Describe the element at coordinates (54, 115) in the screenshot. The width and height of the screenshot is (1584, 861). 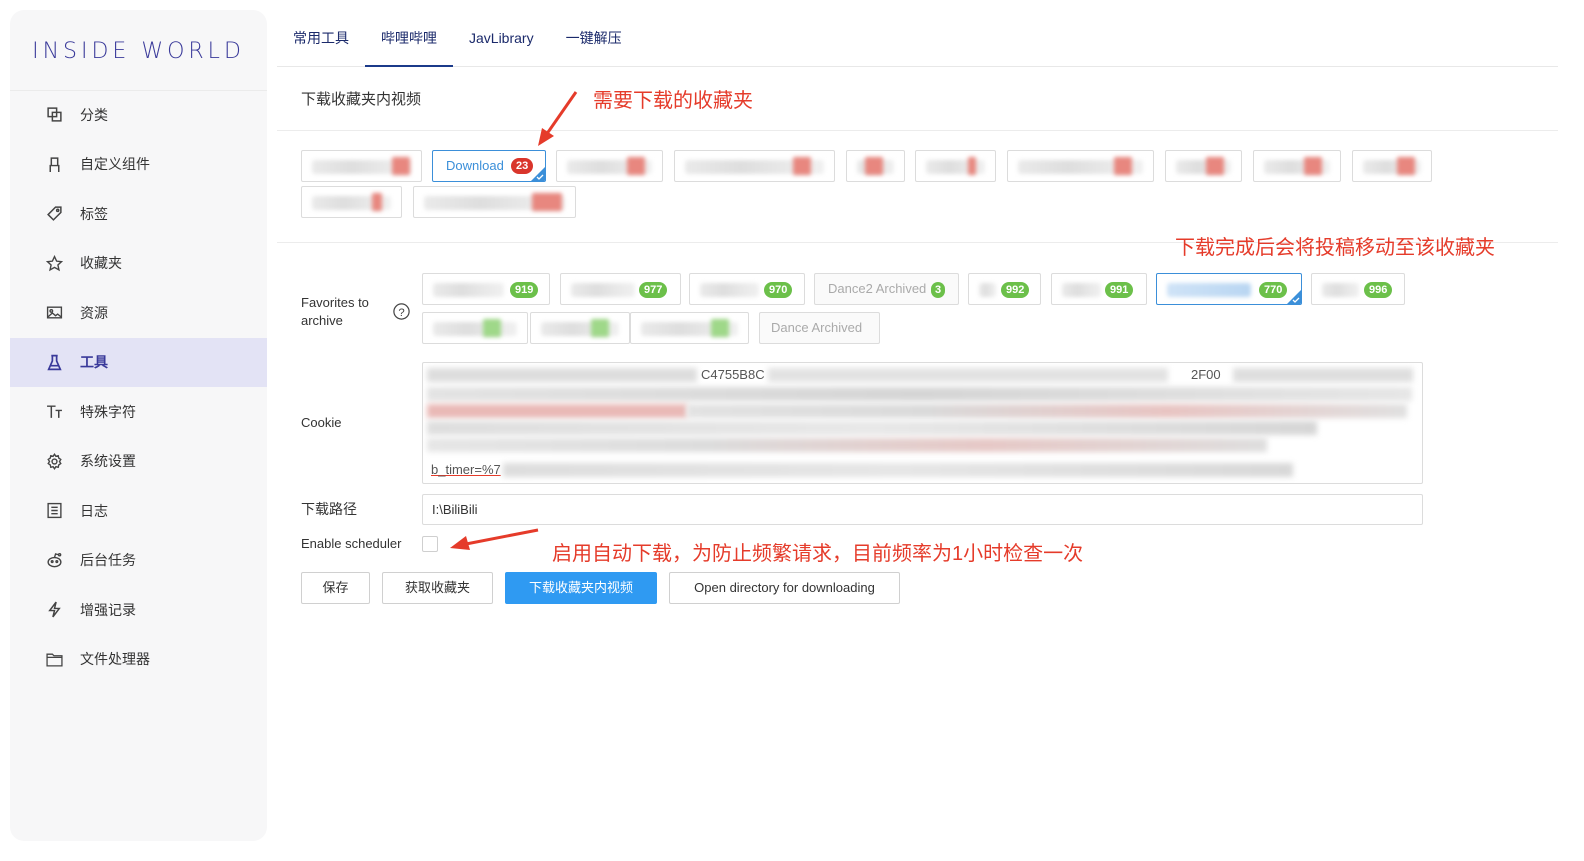
I see `category-icon` at that location.